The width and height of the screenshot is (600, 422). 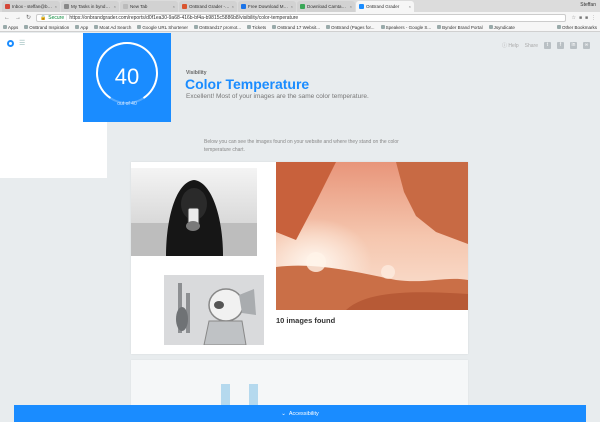 I want to click on other-bookmarks: Other Bookmarks, so click(x=576, y=27).